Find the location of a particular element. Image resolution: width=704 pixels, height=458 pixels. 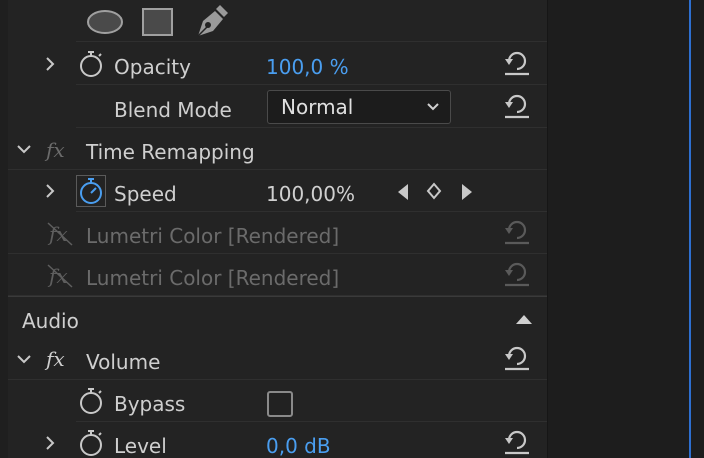

speed-value: 100,00% is located at coordinates (310, 194).